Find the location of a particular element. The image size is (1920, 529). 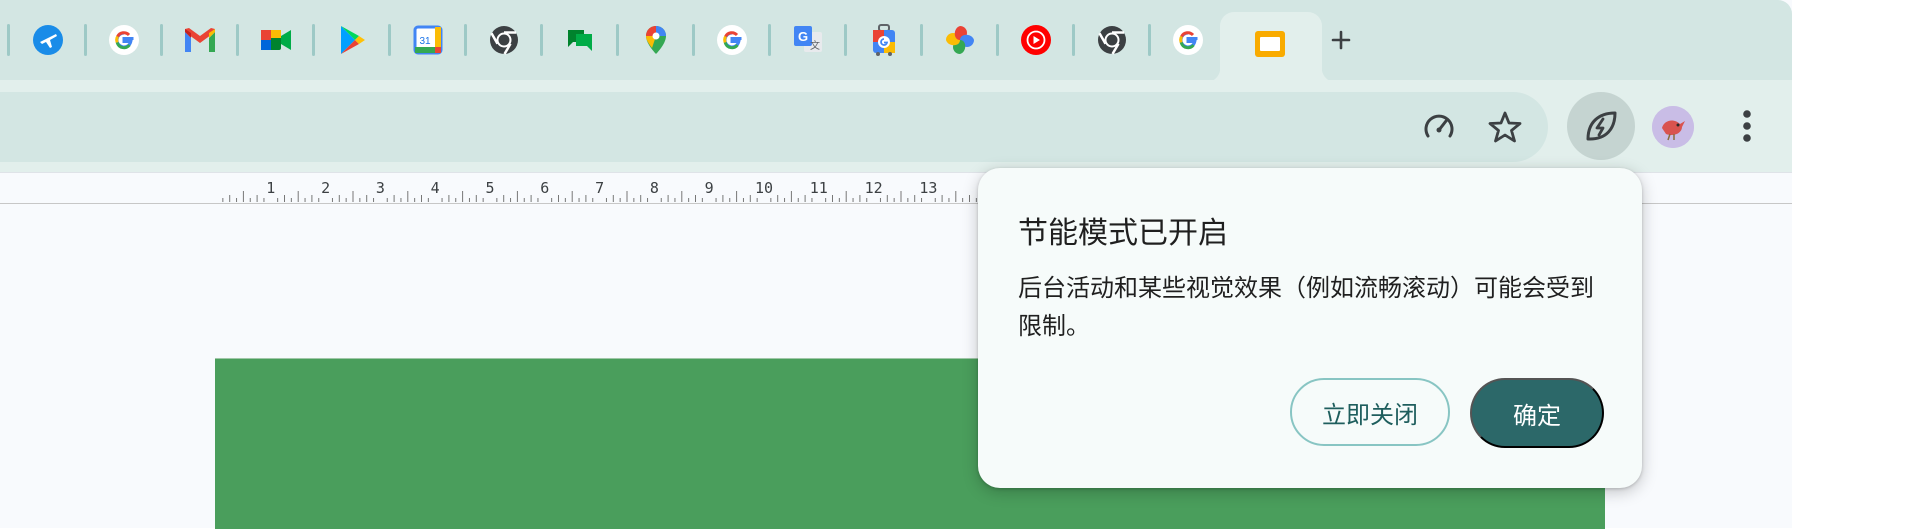

address-bar is located at coordinates (774, 127).